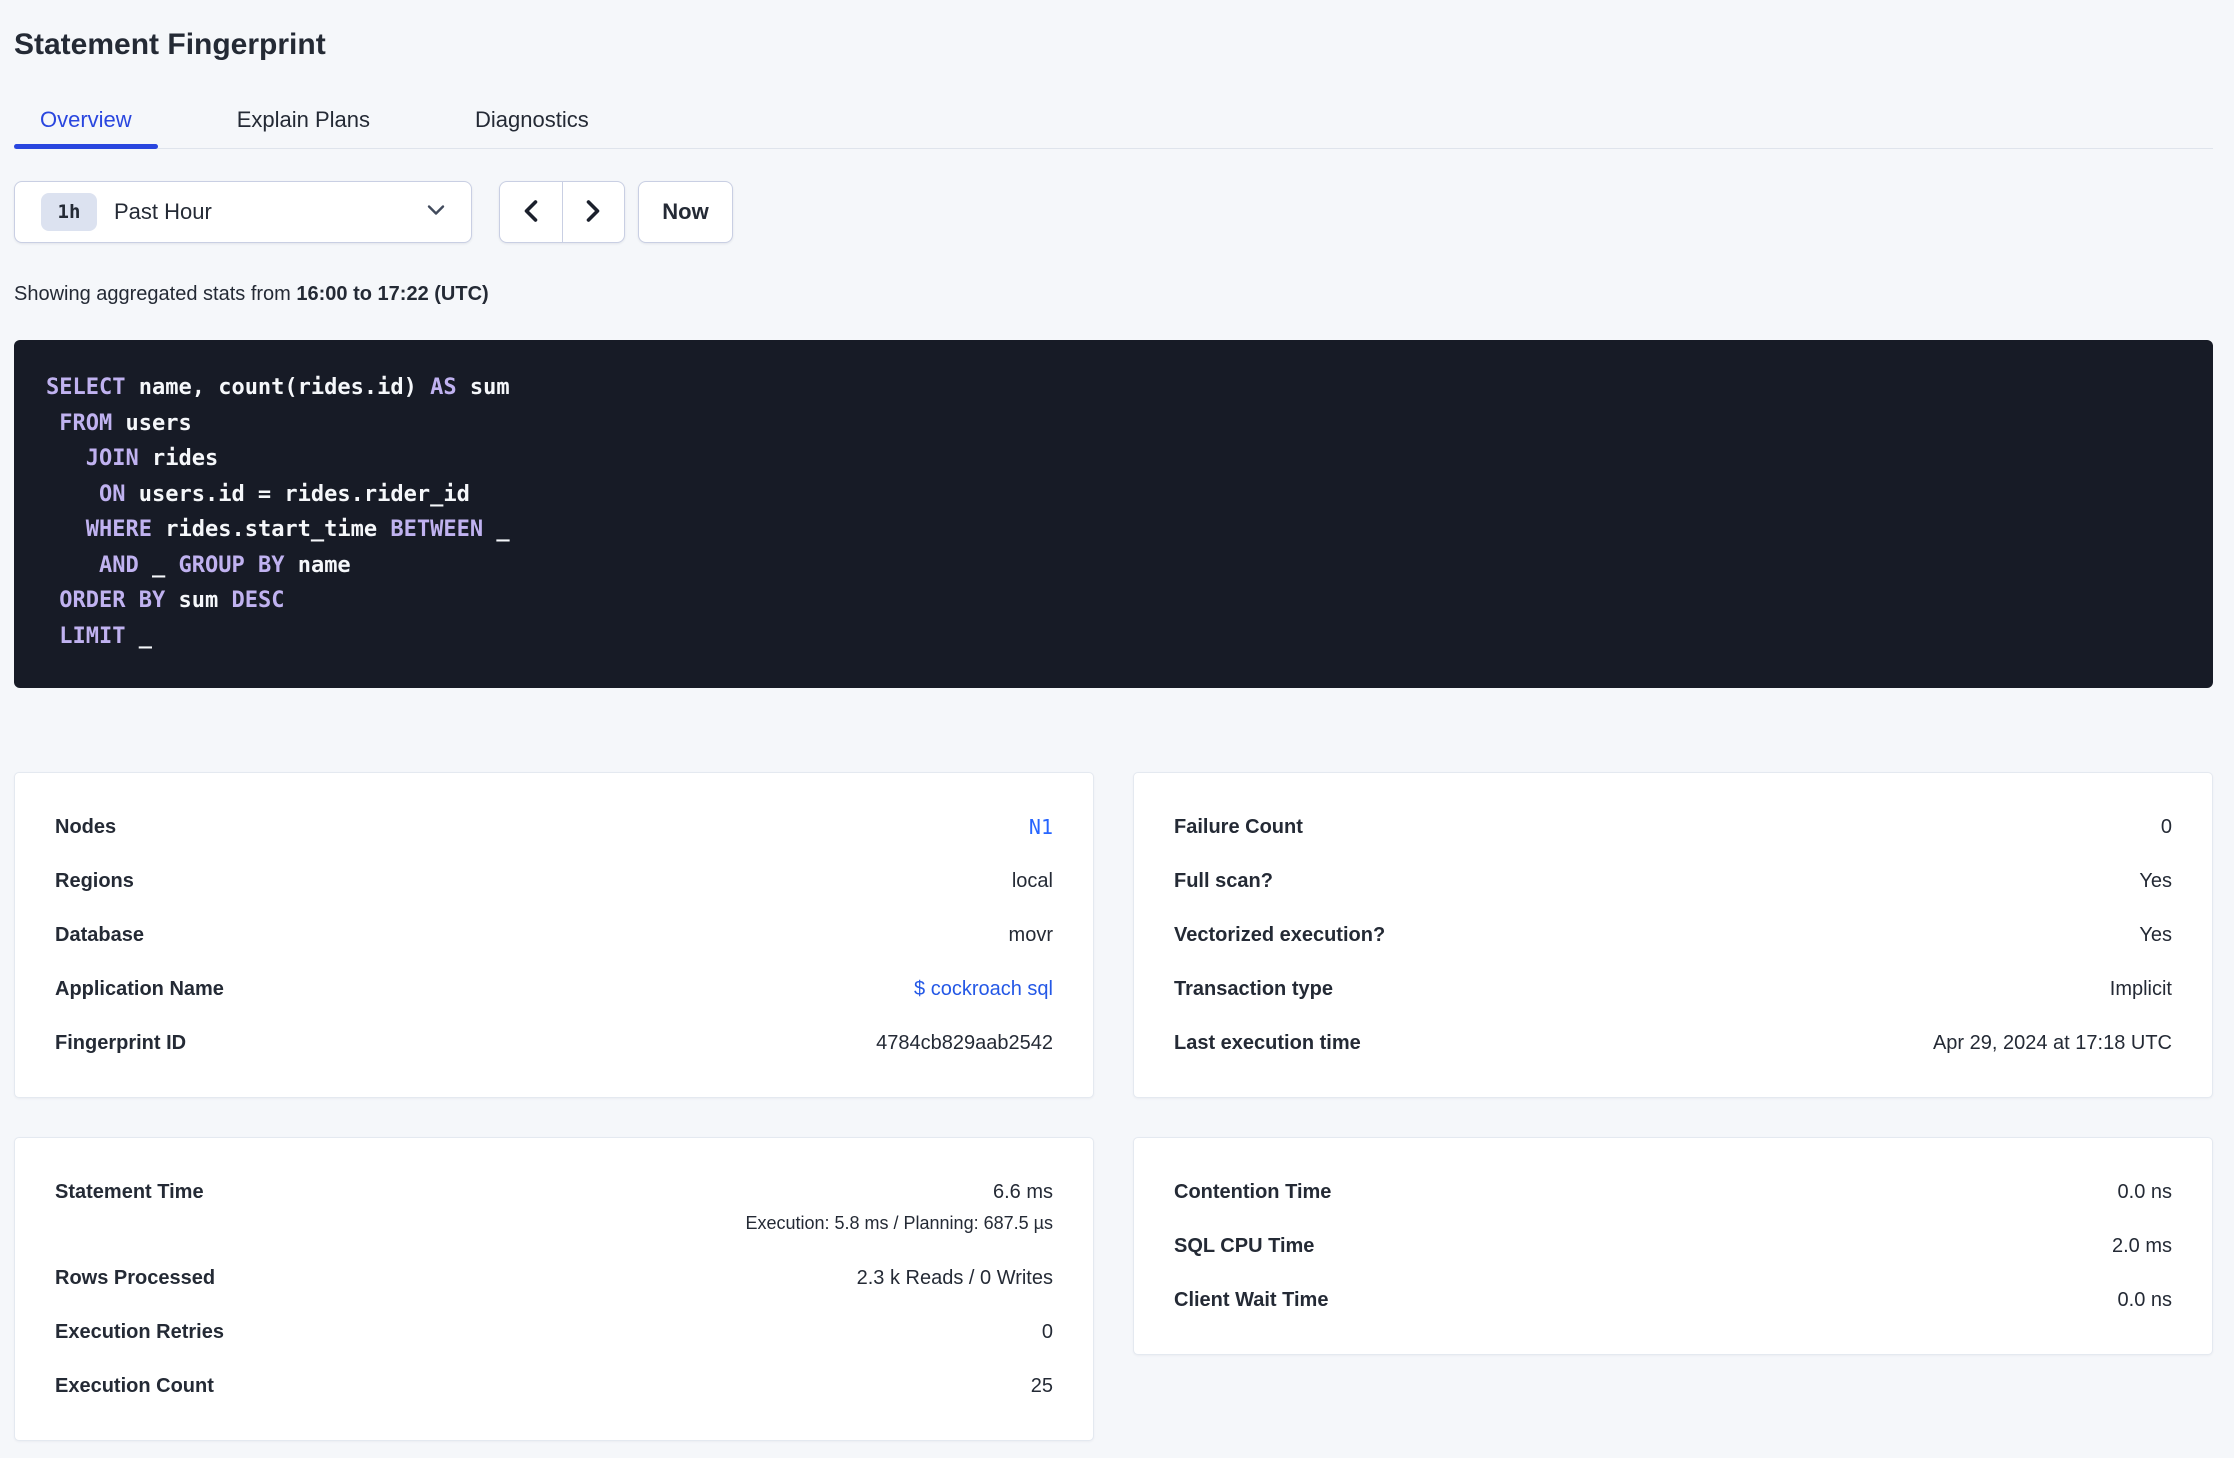  What do you see at coordinates (170, 44) in the screenshot?
I see `page-title: Statement Fingerprint` at bounding box center [170, 44].